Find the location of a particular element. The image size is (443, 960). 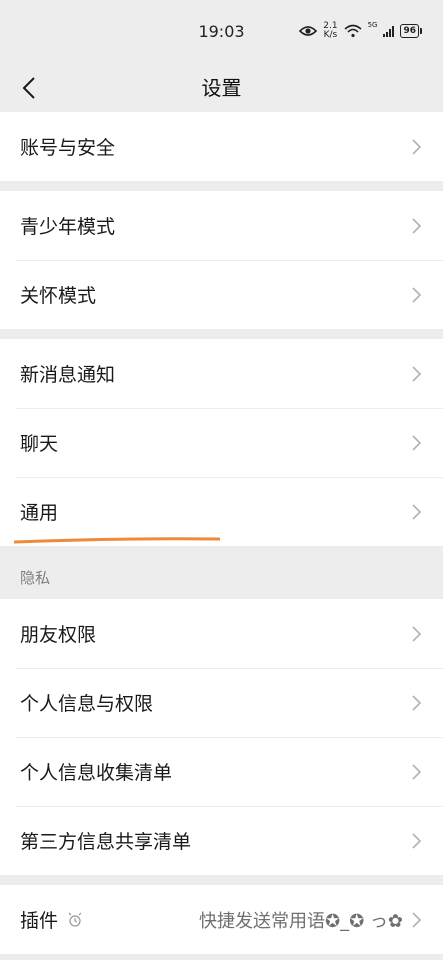

network-type: 5G is located at coordinates (372, 25).